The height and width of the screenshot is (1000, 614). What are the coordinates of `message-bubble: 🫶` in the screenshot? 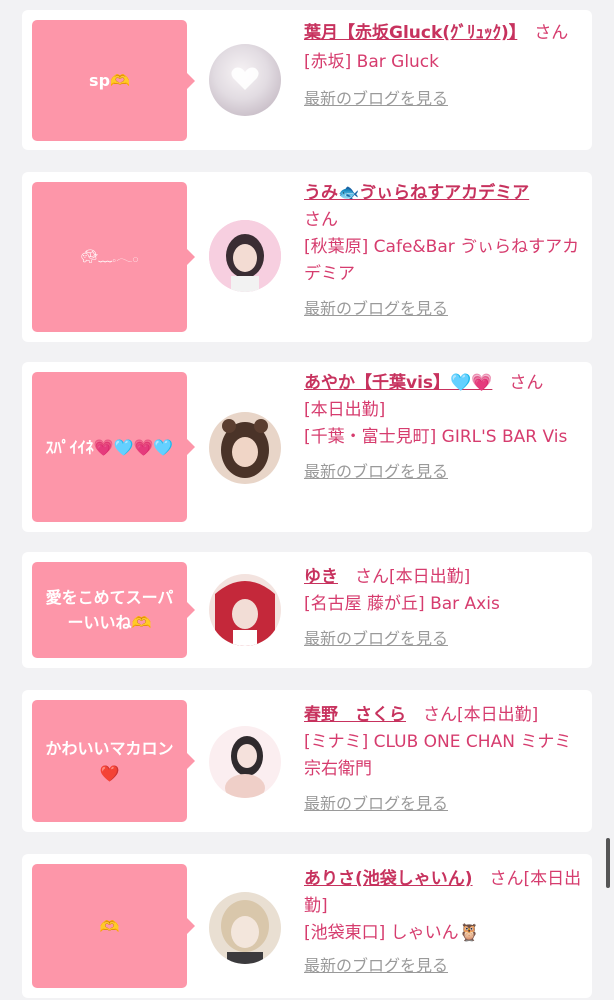 It's located at (113, 926).